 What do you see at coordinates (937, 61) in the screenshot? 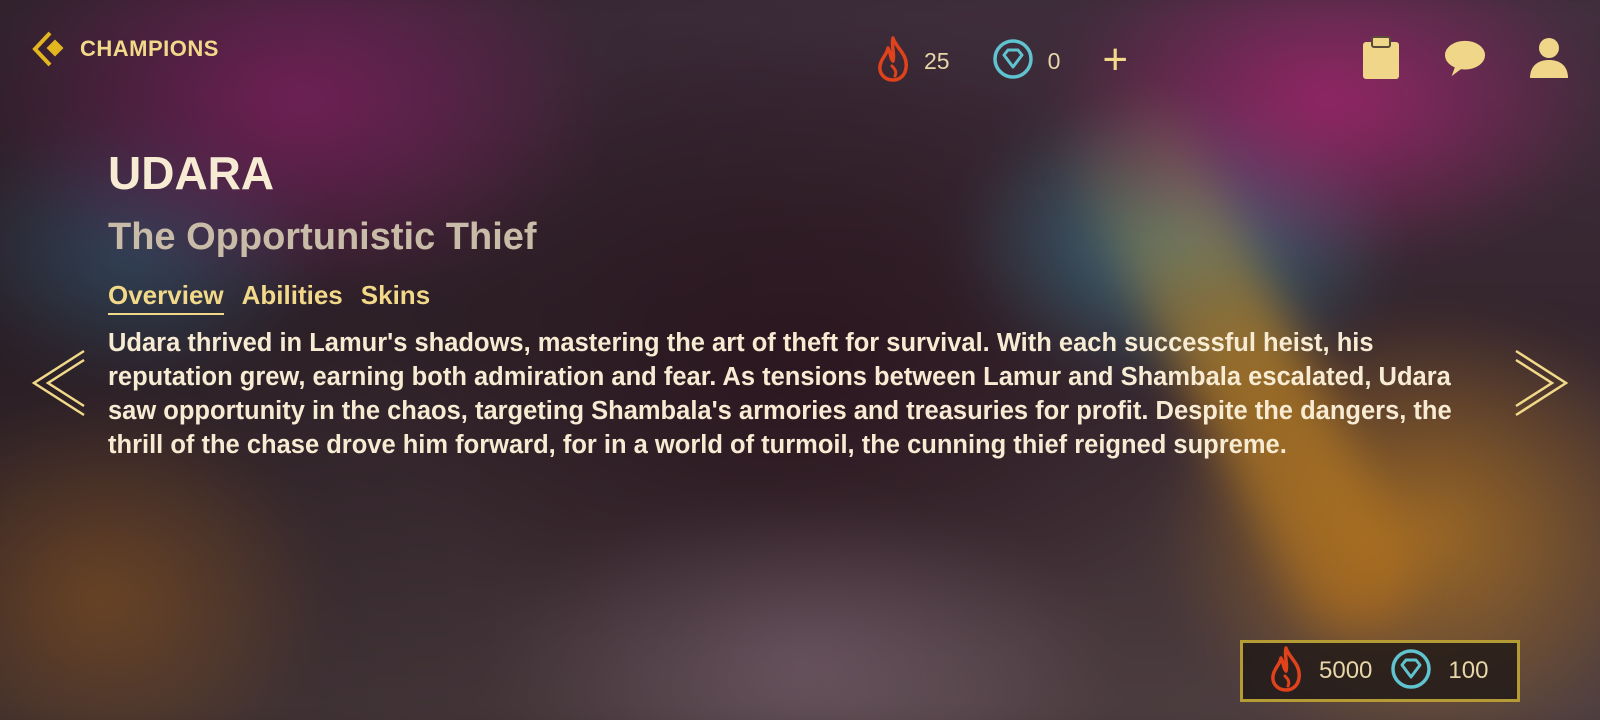
I see `fire-amount: 25` at bounding box center [937, 61].